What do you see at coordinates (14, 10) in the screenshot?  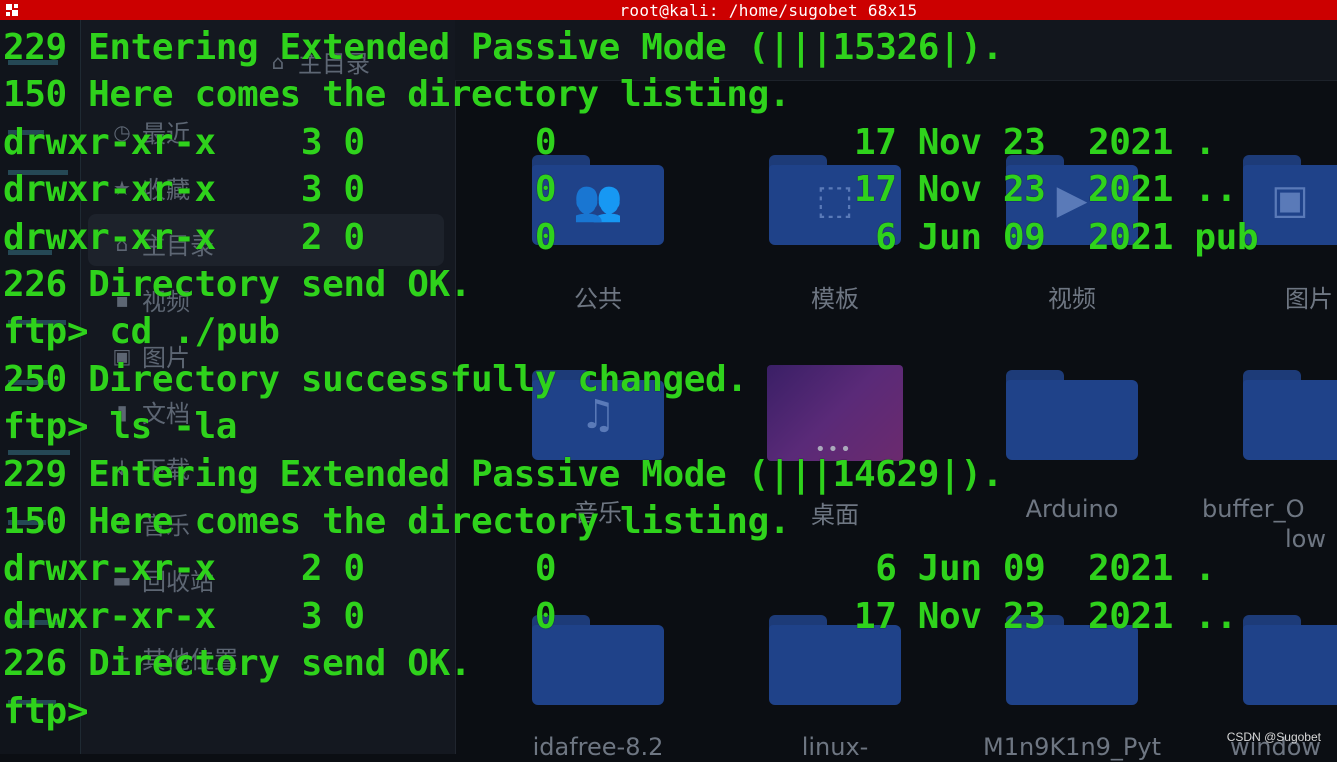 I see `terminal-app-icon` at bounding box center [14, 10].